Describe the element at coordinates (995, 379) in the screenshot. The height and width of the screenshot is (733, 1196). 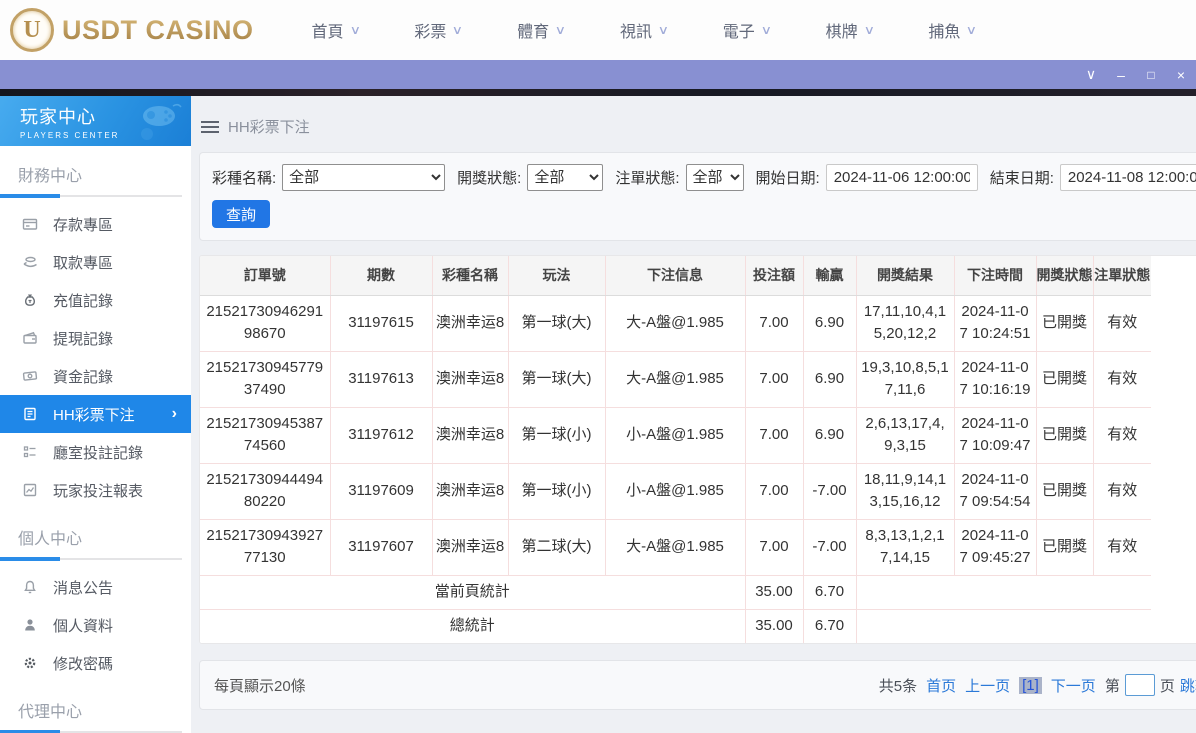
I see `cell-bet-time: 2024-11-07 10:16:19` at that location.